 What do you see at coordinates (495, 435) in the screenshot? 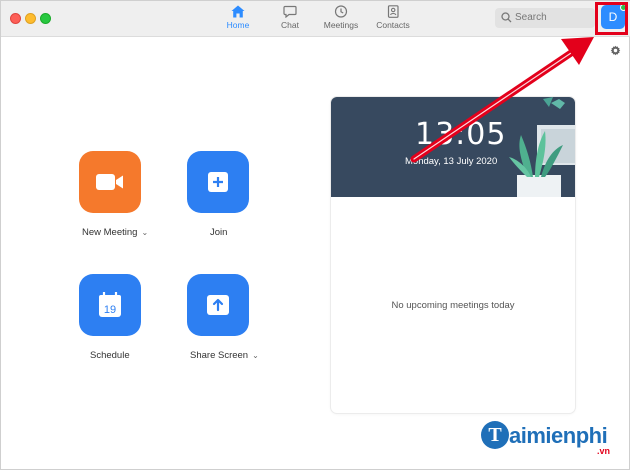
I see `watermark-letter: T` at bounding box center [495, 435].